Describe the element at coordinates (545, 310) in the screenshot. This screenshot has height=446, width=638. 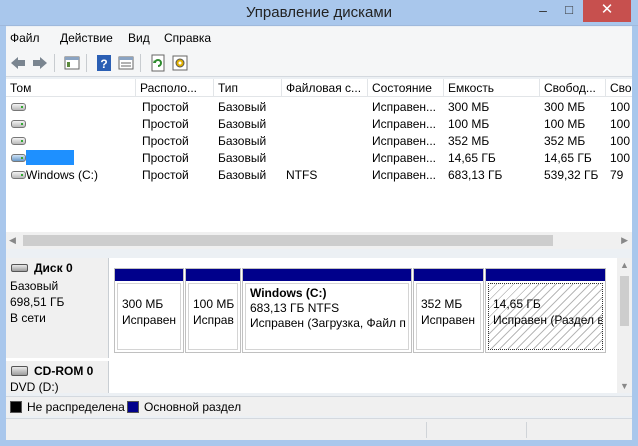
I see `partition-recovery: 14,65 ГБ Исправен (Раздел в` at that location.